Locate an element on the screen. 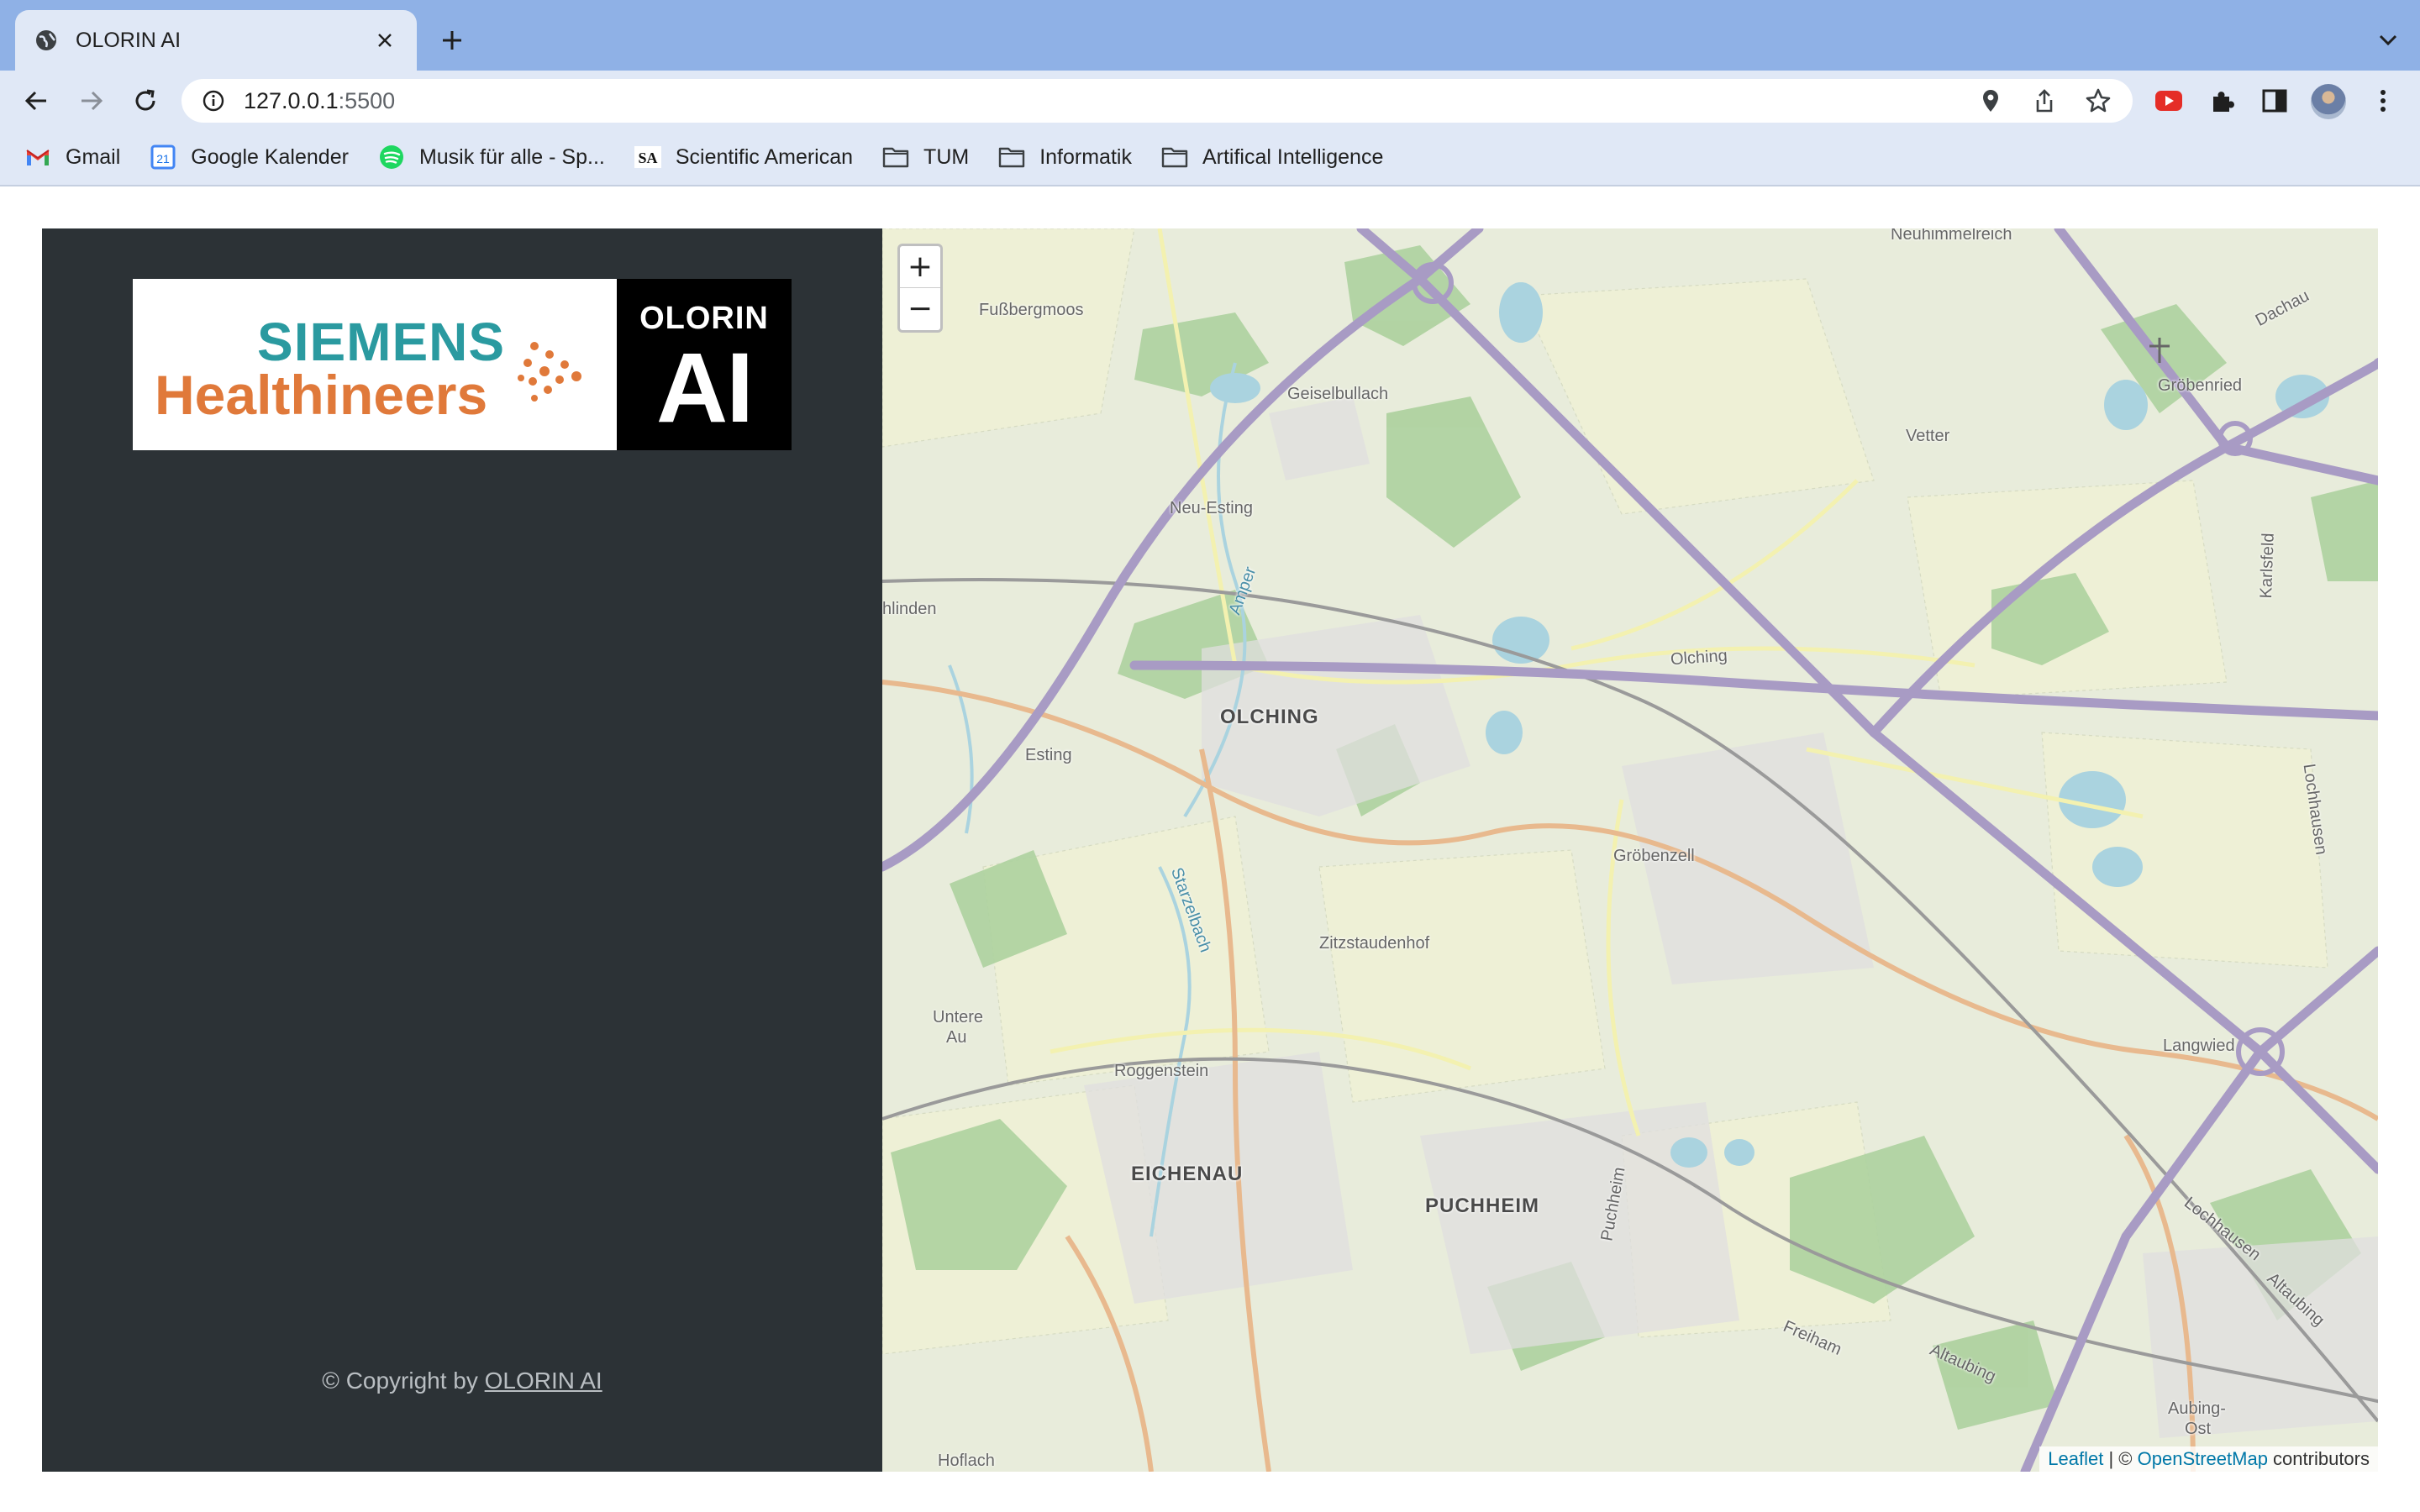 The width and height of the screenshot is (2420, 1512). browser-tab: OLORIN AI is located at coordinates (216, 40).